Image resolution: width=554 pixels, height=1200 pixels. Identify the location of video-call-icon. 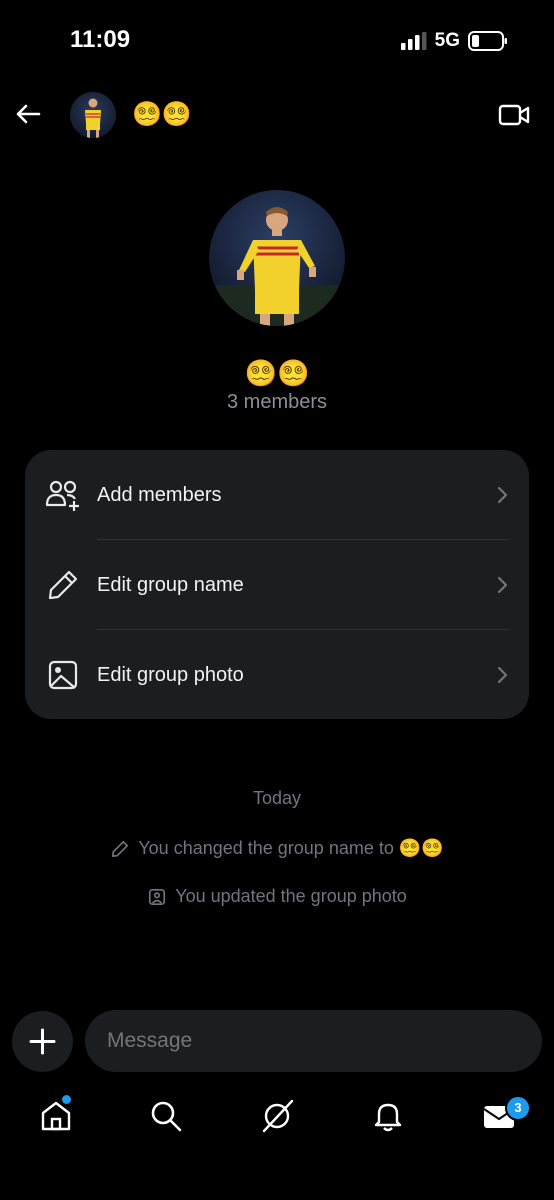
(514, 115).